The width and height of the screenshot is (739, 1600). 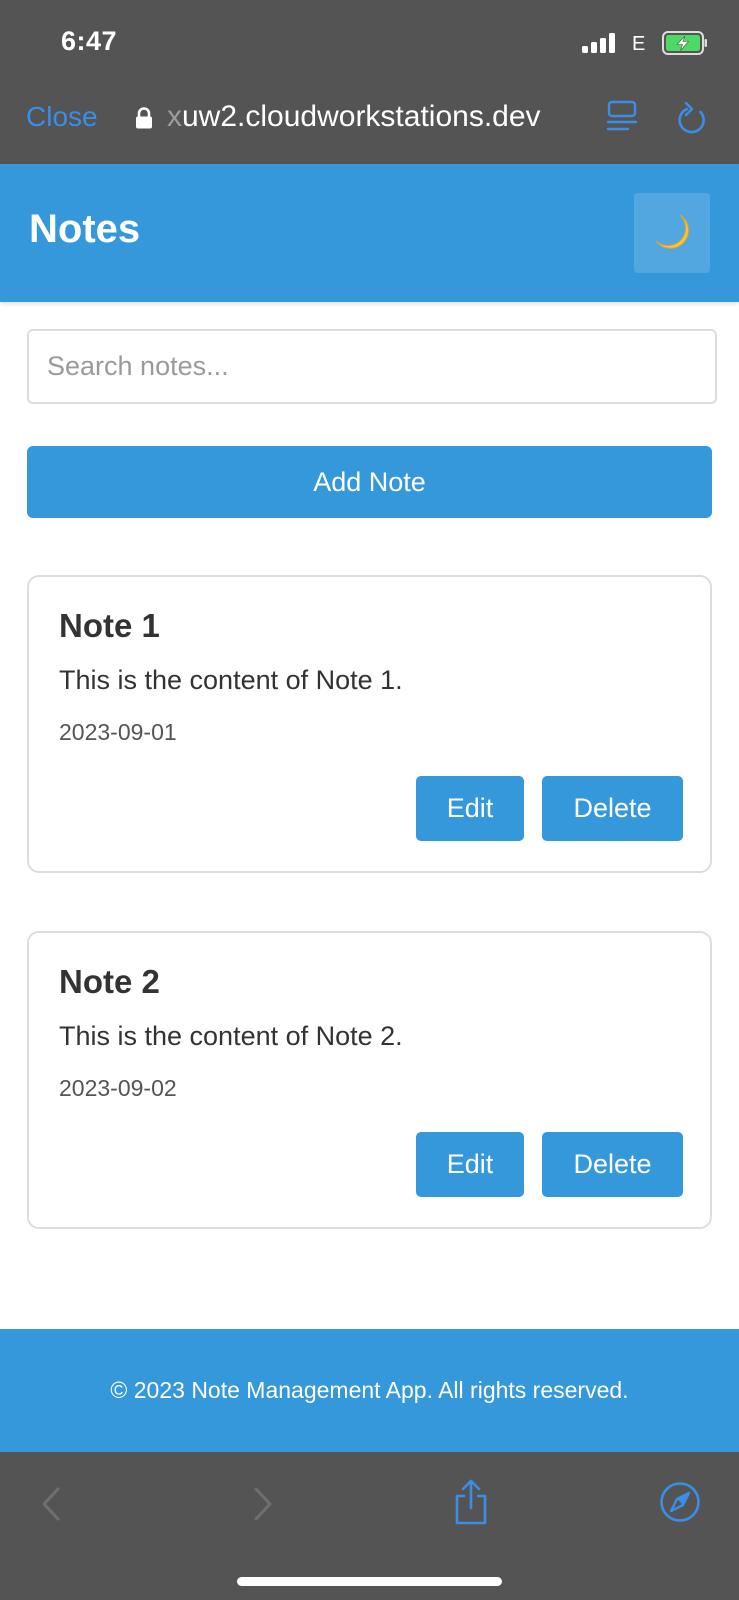 What do you see at coordinates (369, 1526) in the screenshot?
I see `browser-toolbar` at bounding box center [369, 1526].